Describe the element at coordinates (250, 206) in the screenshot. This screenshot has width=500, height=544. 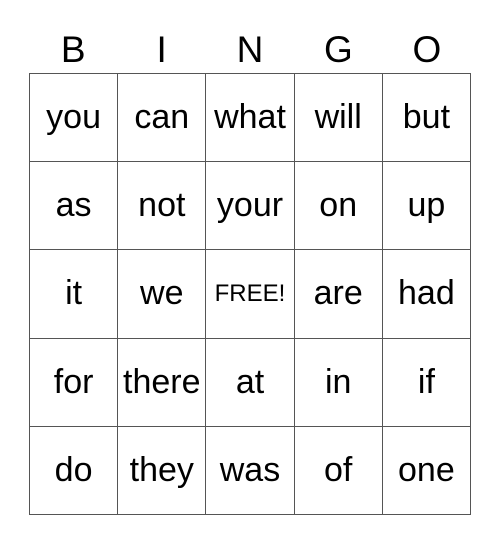
I see `bingo-cell: your` at that location.